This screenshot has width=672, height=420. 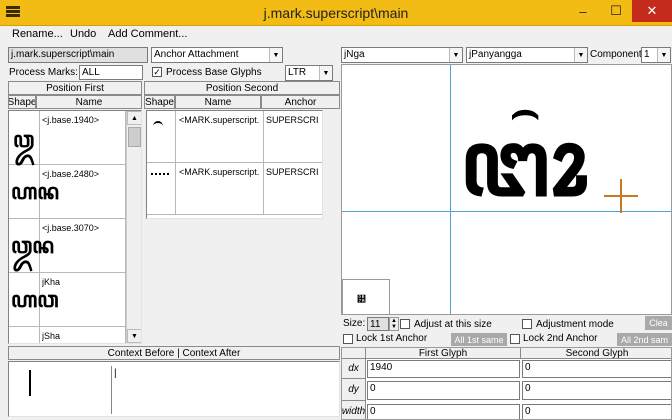 What do you see at coordinates (443, 411) in the screenshot?
I see `width-first-input: 0` at bounding box center [443, 411].